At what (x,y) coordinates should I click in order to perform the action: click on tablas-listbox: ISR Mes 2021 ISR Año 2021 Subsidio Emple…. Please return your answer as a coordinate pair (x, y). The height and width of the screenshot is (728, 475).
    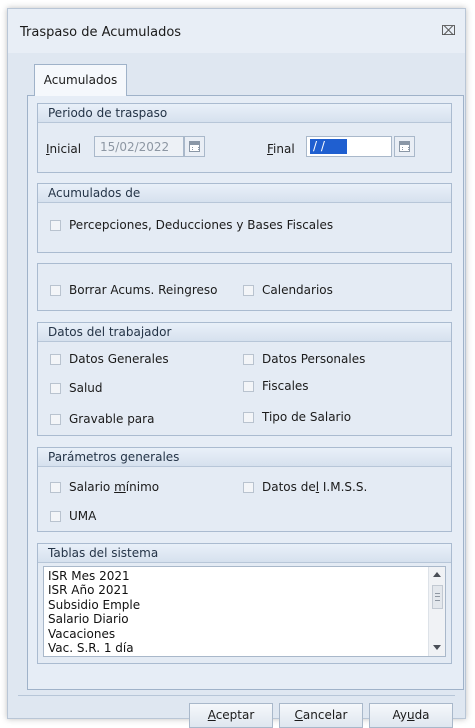
    Looking at the image, I should click on (244, 611).